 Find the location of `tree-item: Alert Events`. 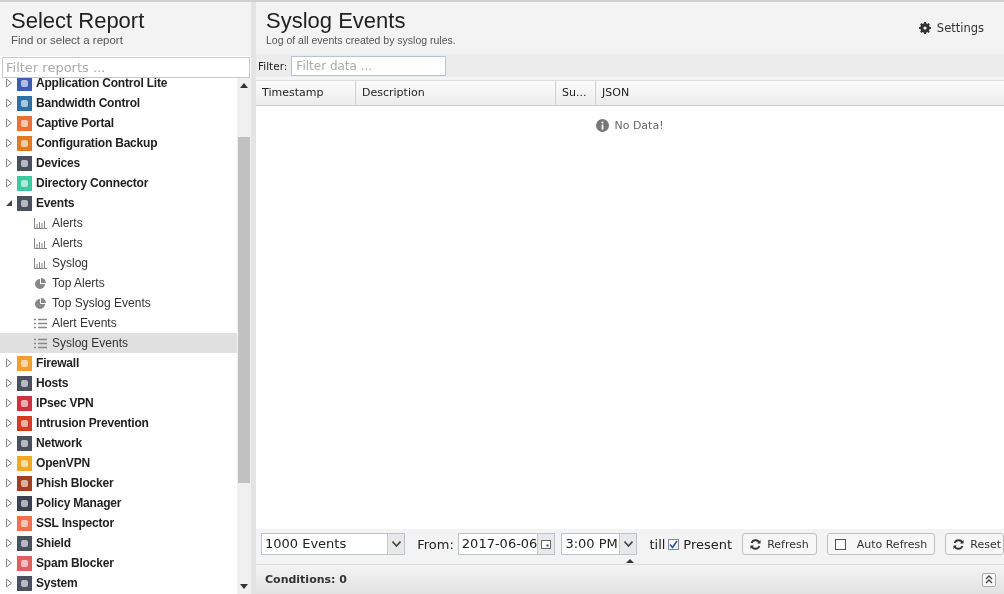

tree-item: Alert Events is located at coordinates (118, 323).